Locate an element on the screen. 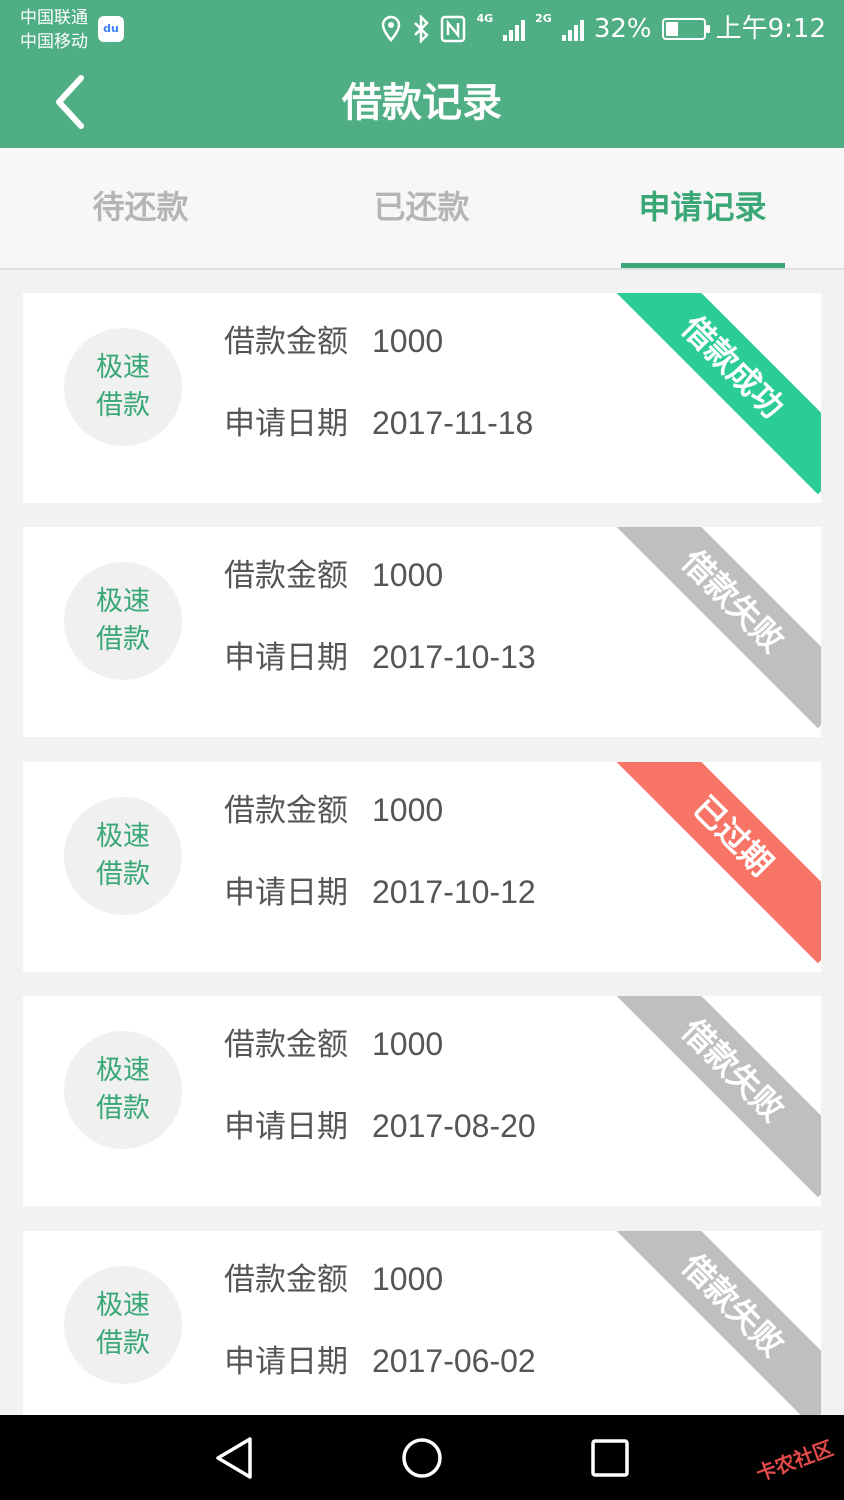  watermark-logo: 卡农社区 is located at coordinates (794, 1460).